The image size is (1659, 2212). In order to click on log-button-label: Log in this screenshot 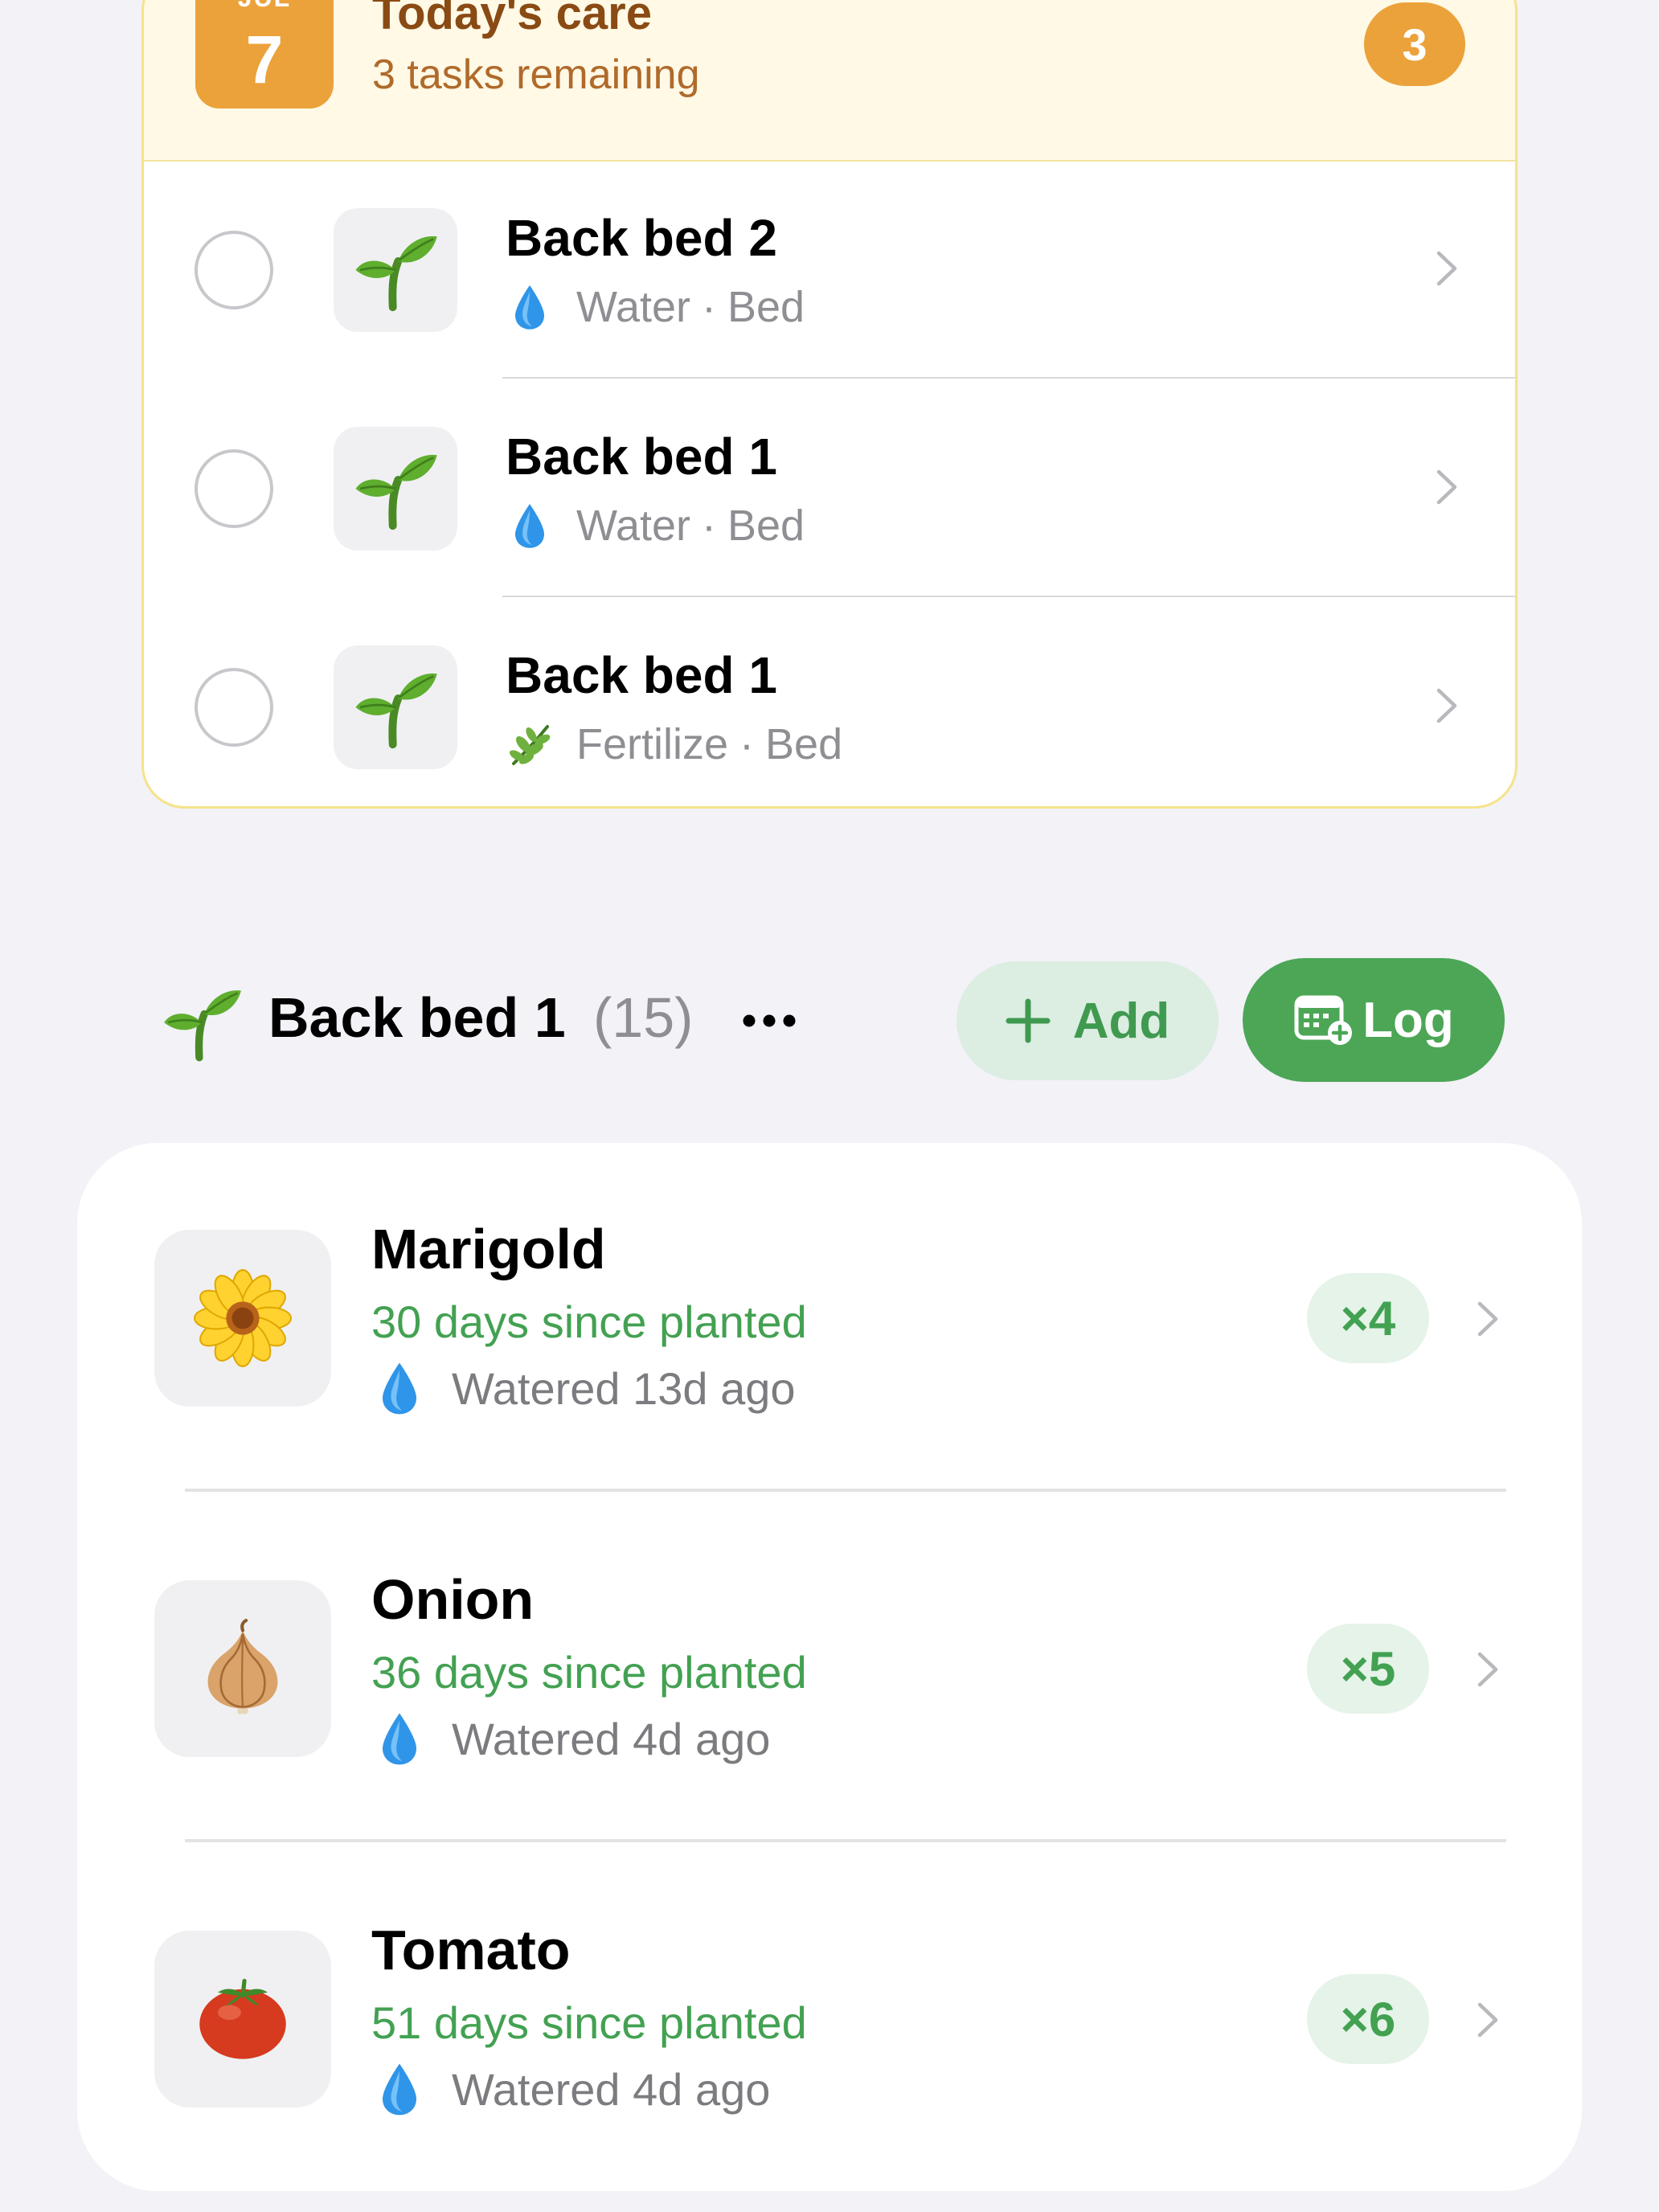, I will do `click(1408, 1020)`.